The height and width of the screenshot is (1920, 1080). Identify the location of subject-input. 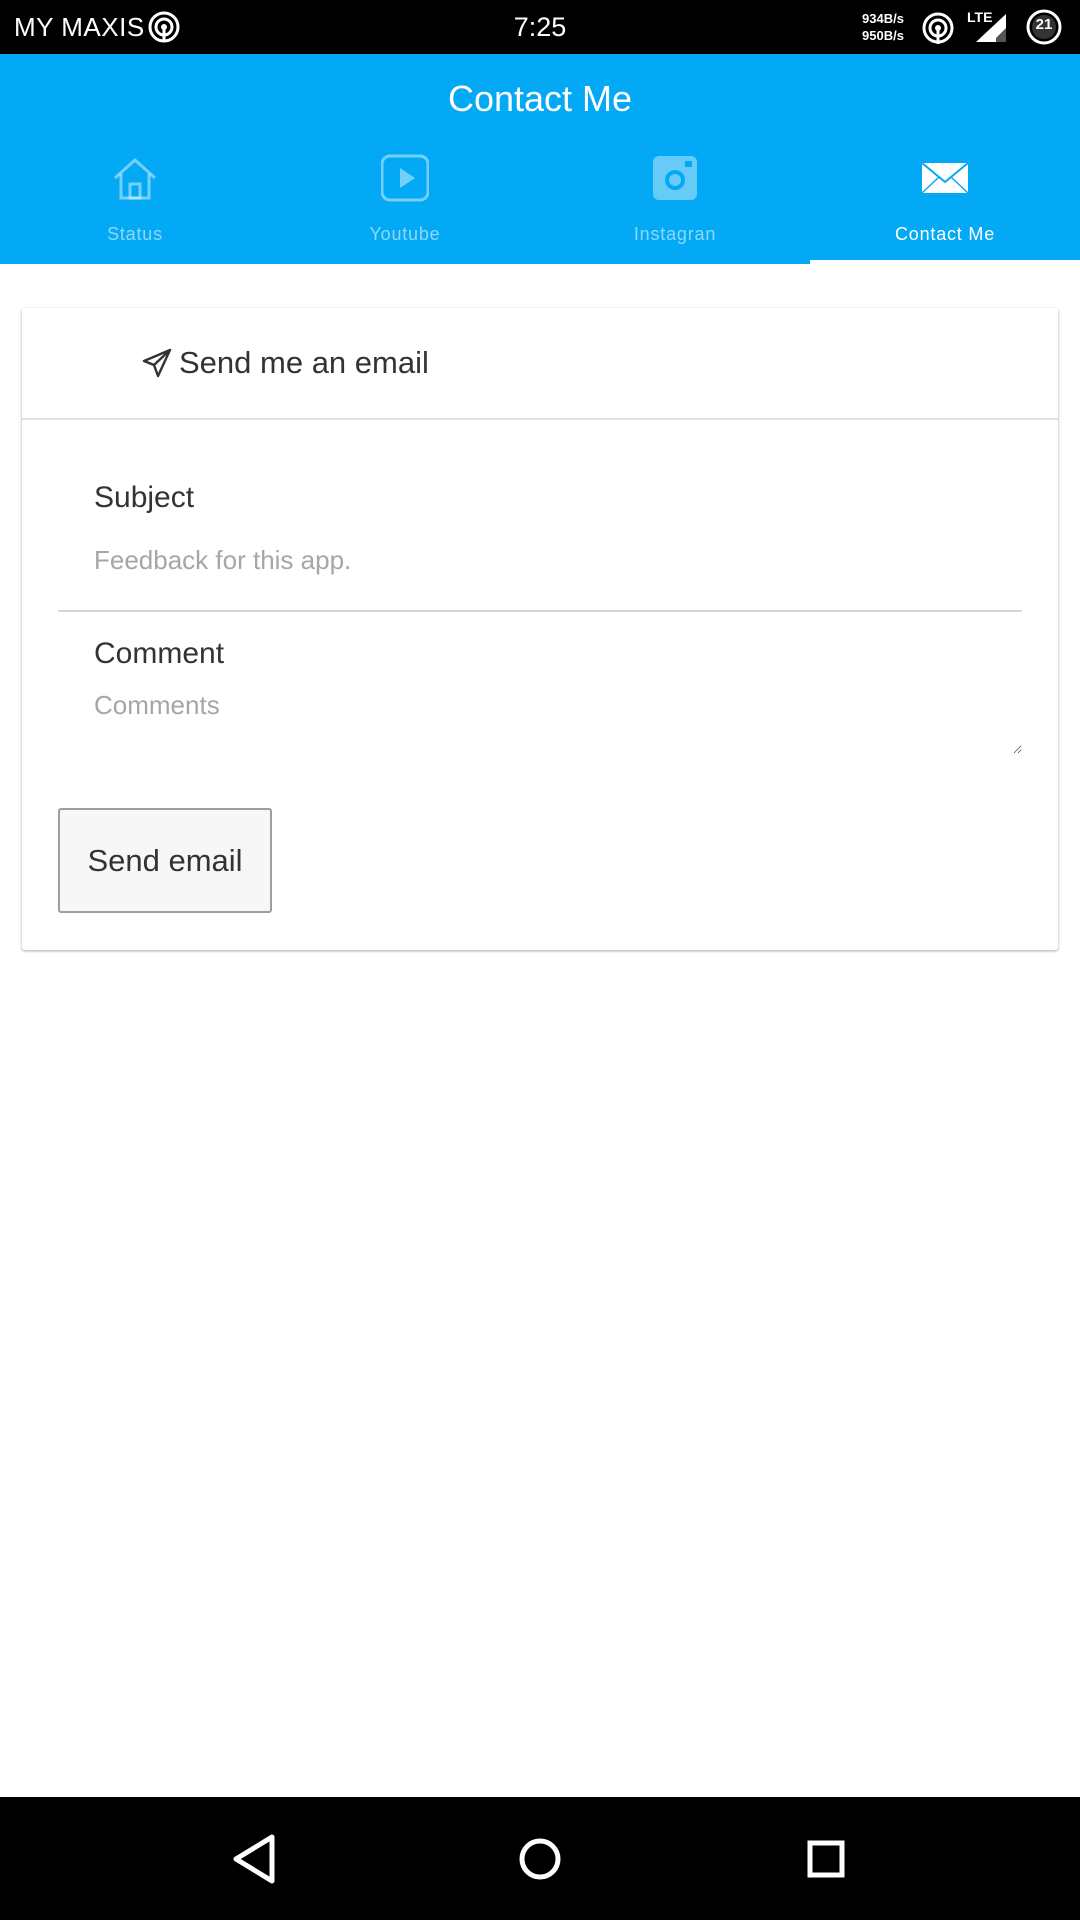
(540, 571).